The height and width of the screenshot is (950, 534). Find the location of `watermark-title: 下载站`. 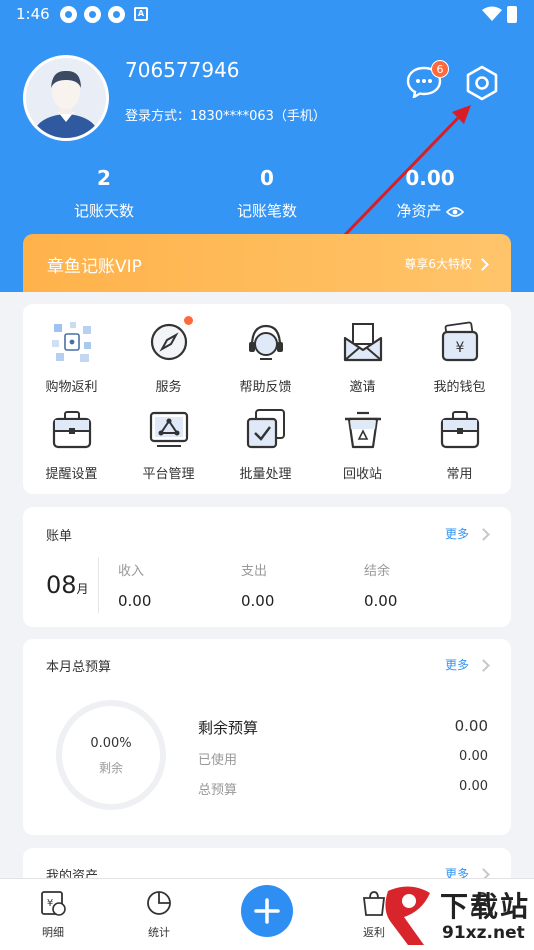

watermark-title: 下载站 is located at coordinates (485, 906).